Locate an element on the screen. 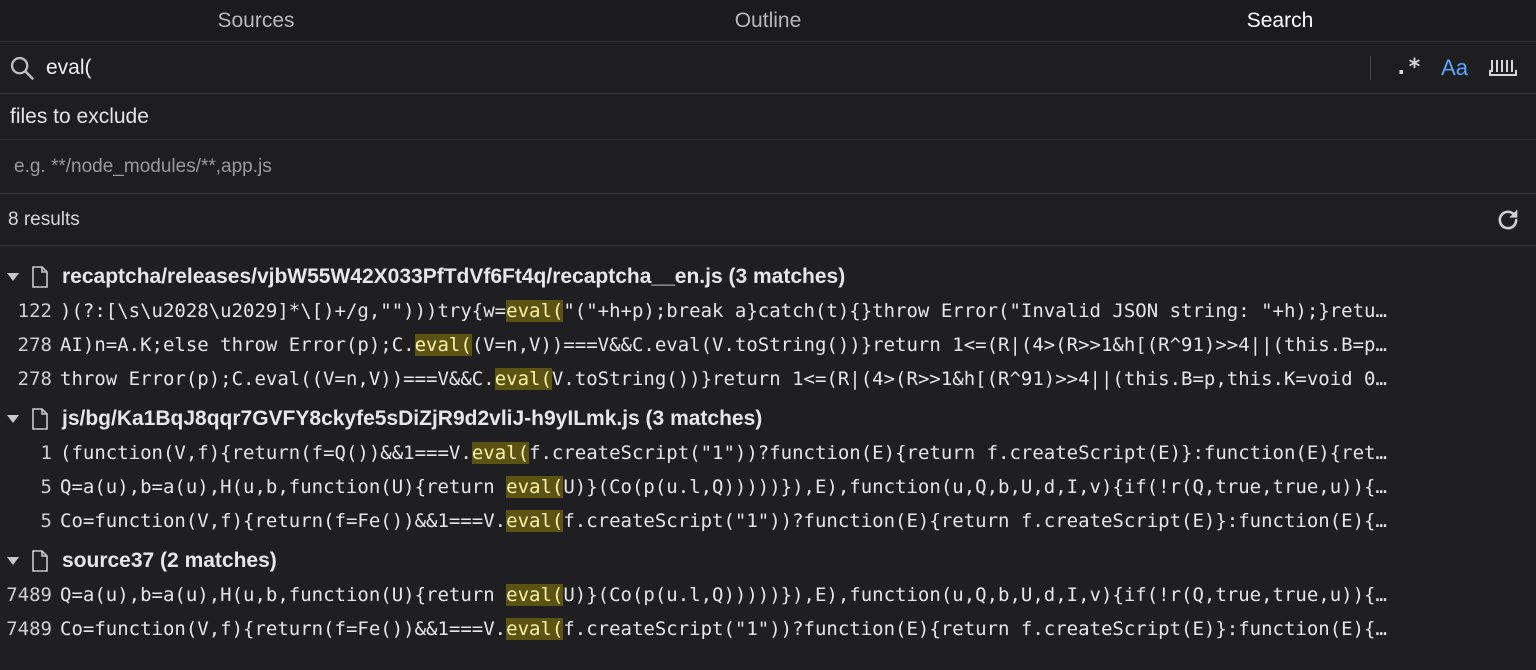 The height and width of the screenshot is (670, 1536). search-bar: .* Aa is located at coordinates (768, 68).